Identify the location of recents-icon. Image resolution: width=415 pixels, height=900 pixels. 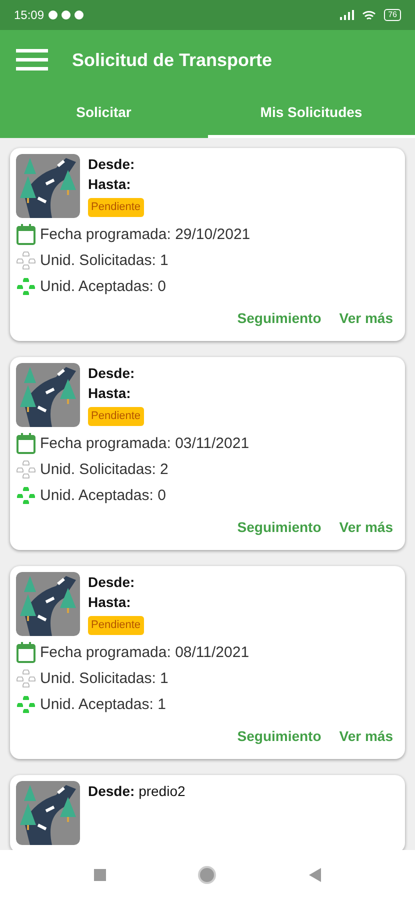
(100, 875).